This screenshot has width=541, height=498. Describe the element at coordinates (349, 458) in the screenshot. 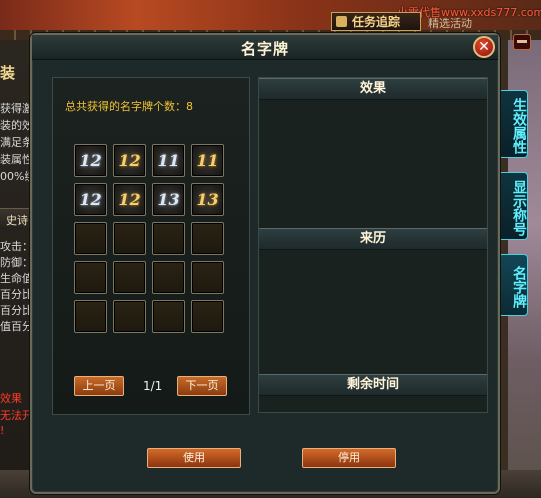

I see `disable-button: 停用` at that location.